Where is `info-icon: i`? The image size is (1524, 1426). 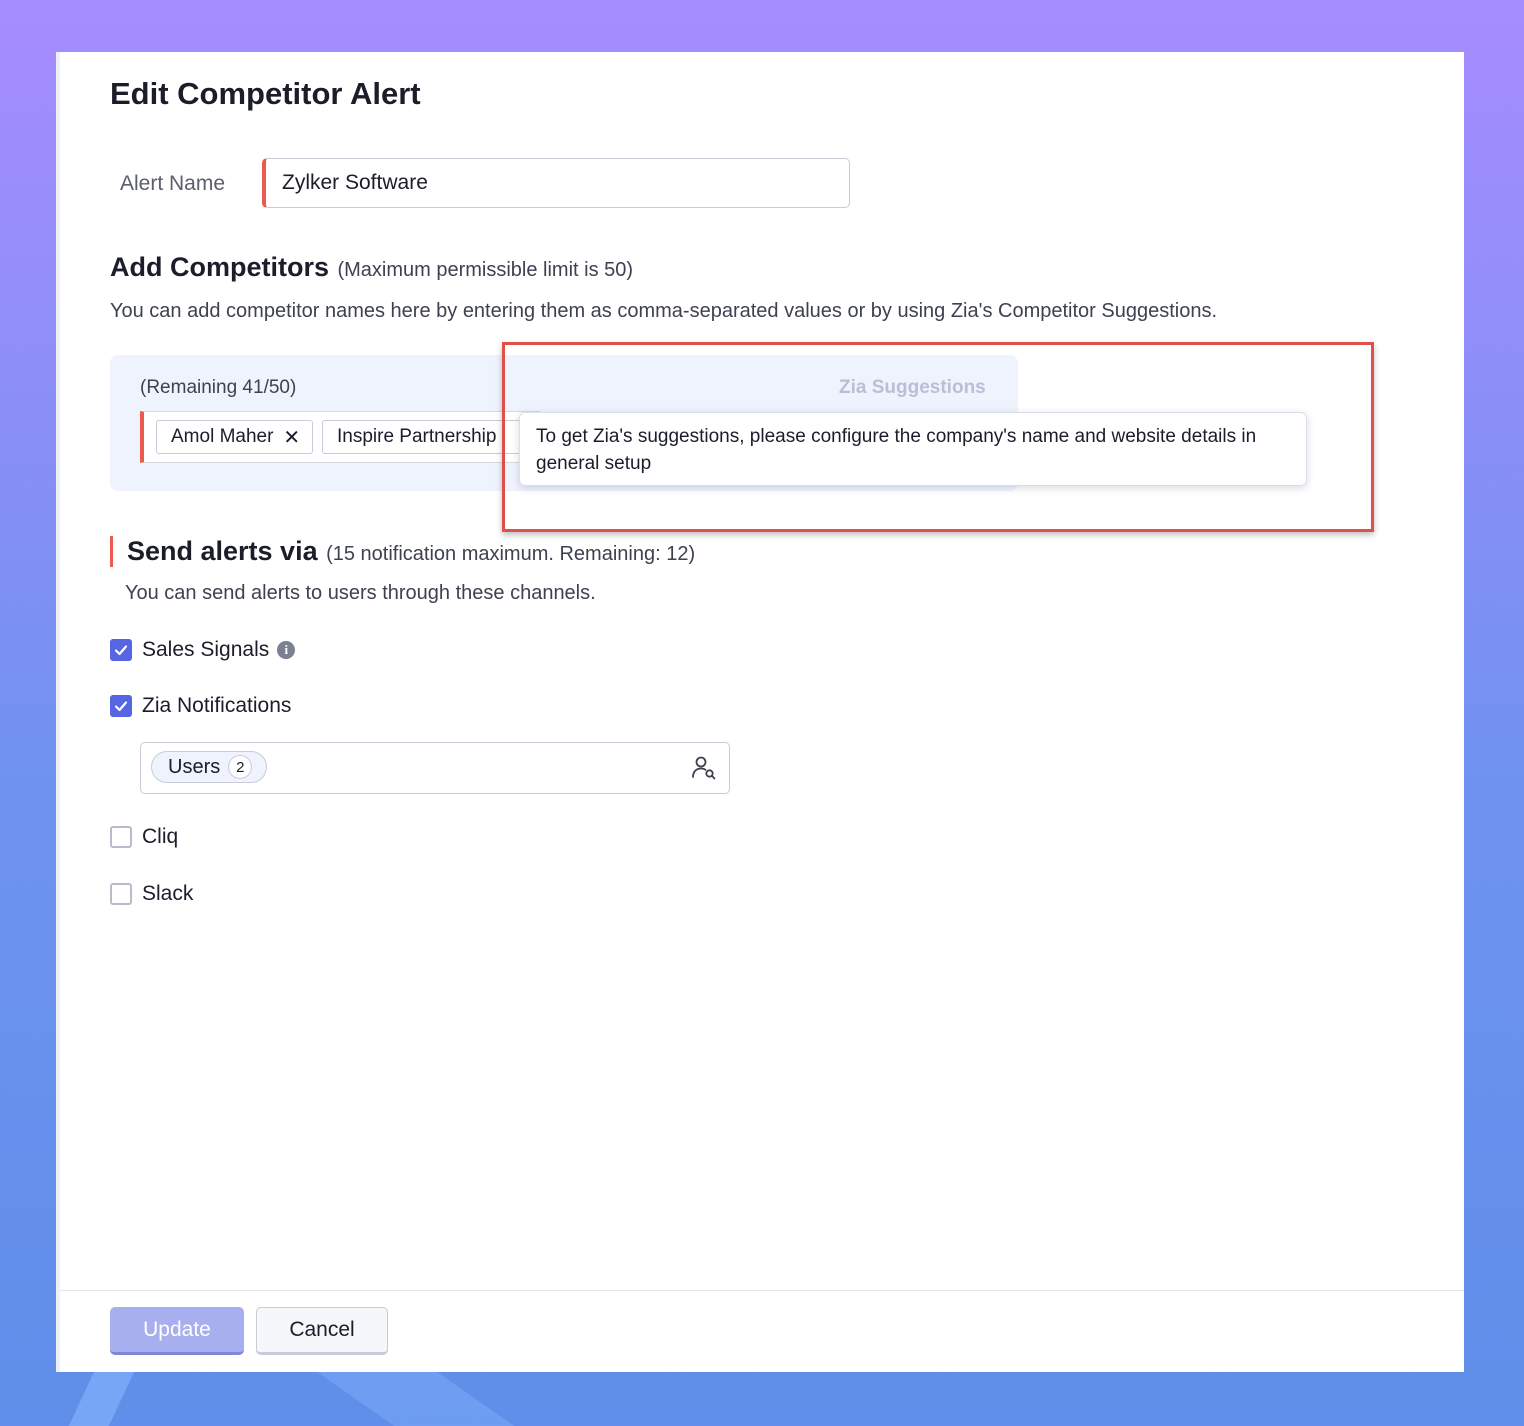 info-icon: i is located at coordinates (286, 650).